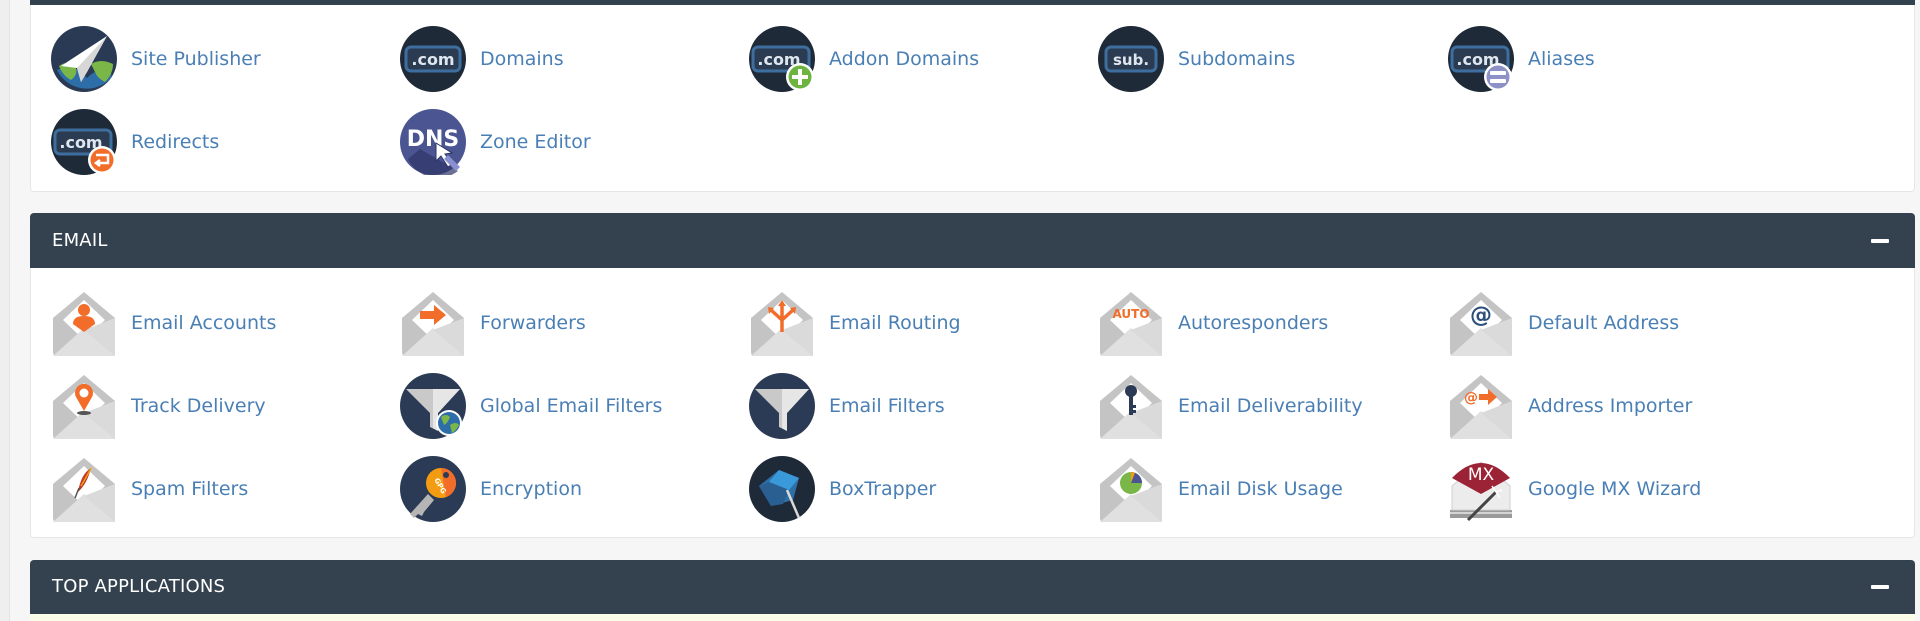  Describe the element at coordinates (139, 586) in the screenshot. I see `top-applications-section-title: TOP APPLICATIONS` at that location.